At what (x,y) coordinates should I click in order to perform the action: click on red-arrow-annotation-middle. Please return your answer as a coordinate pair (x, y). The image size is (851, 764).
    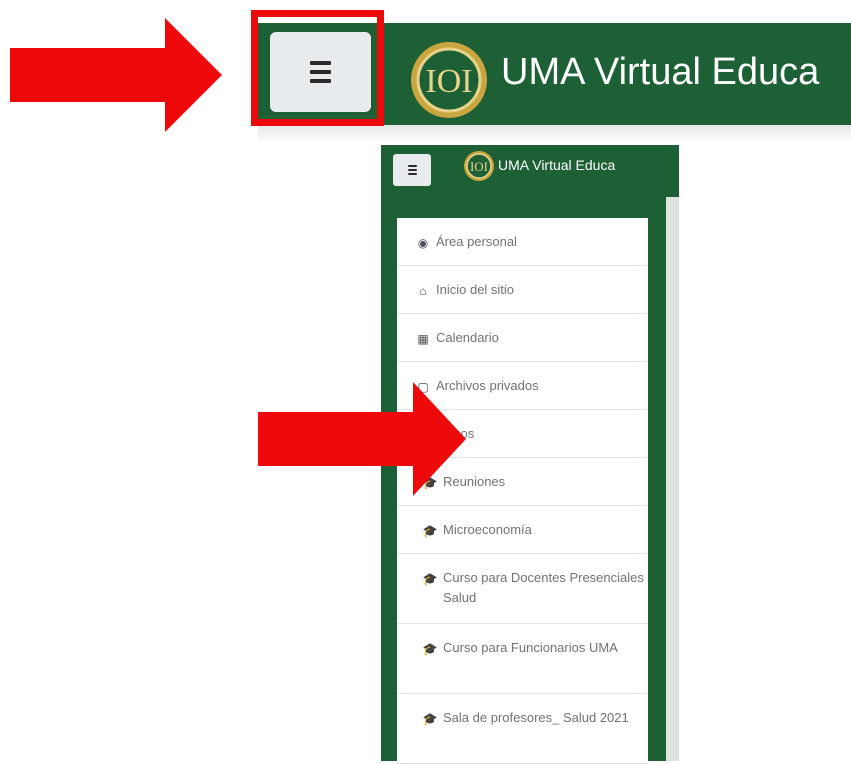
    Looking at the image, I should click on (362, 439).